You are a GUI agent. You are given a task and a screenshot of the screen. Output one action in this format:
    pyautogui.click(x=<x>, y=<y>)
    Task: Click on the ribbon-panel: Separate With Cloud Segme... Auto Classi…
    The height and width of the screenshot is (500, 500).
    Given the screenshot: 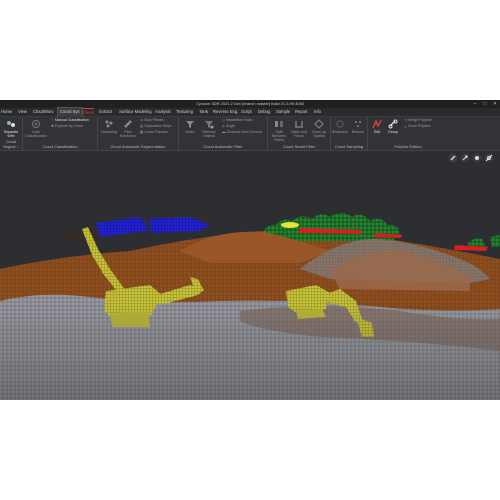 What is the action you would take?
    pyautogui.click(x=250, y=134)
    